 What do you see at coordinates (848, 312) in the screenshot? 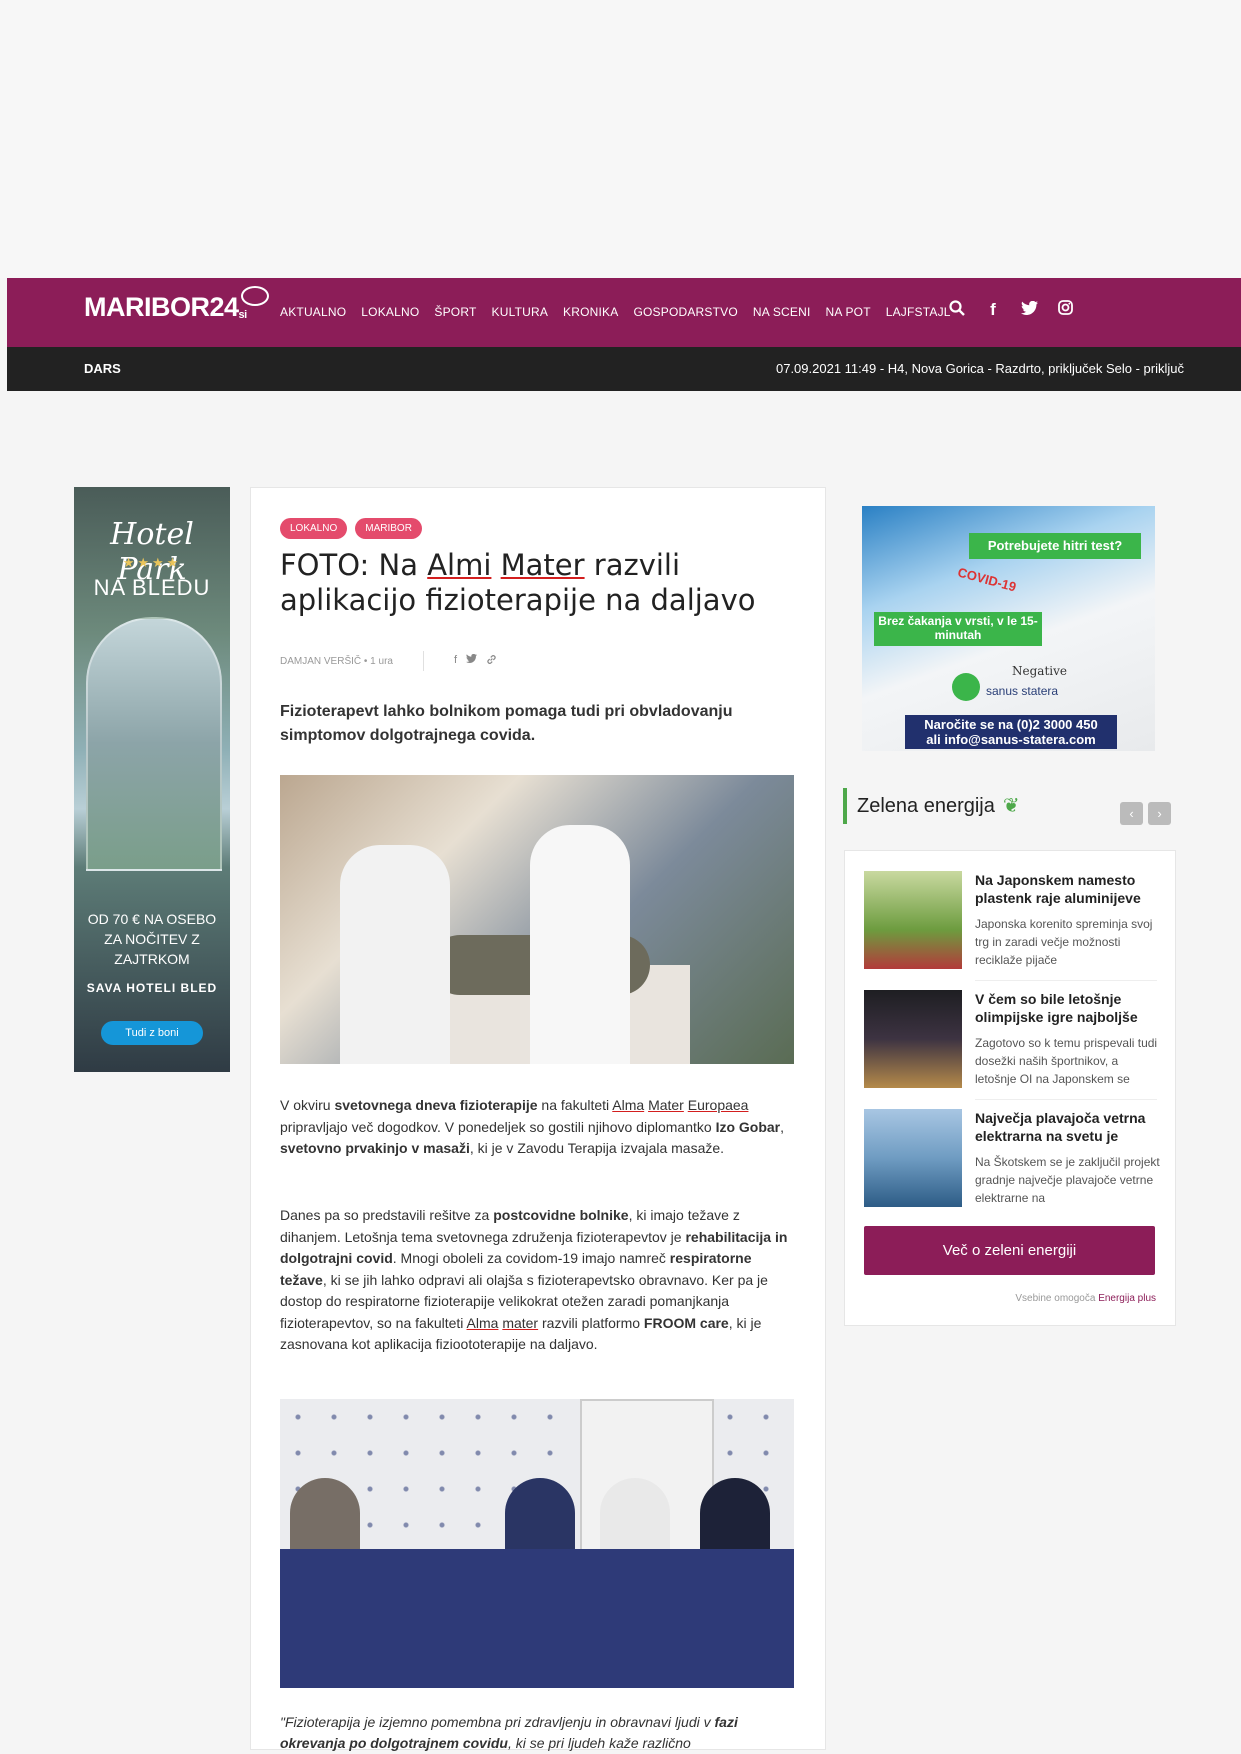
I see `nav-item-na-pot: NA POT` at bounding box center [848, 312].